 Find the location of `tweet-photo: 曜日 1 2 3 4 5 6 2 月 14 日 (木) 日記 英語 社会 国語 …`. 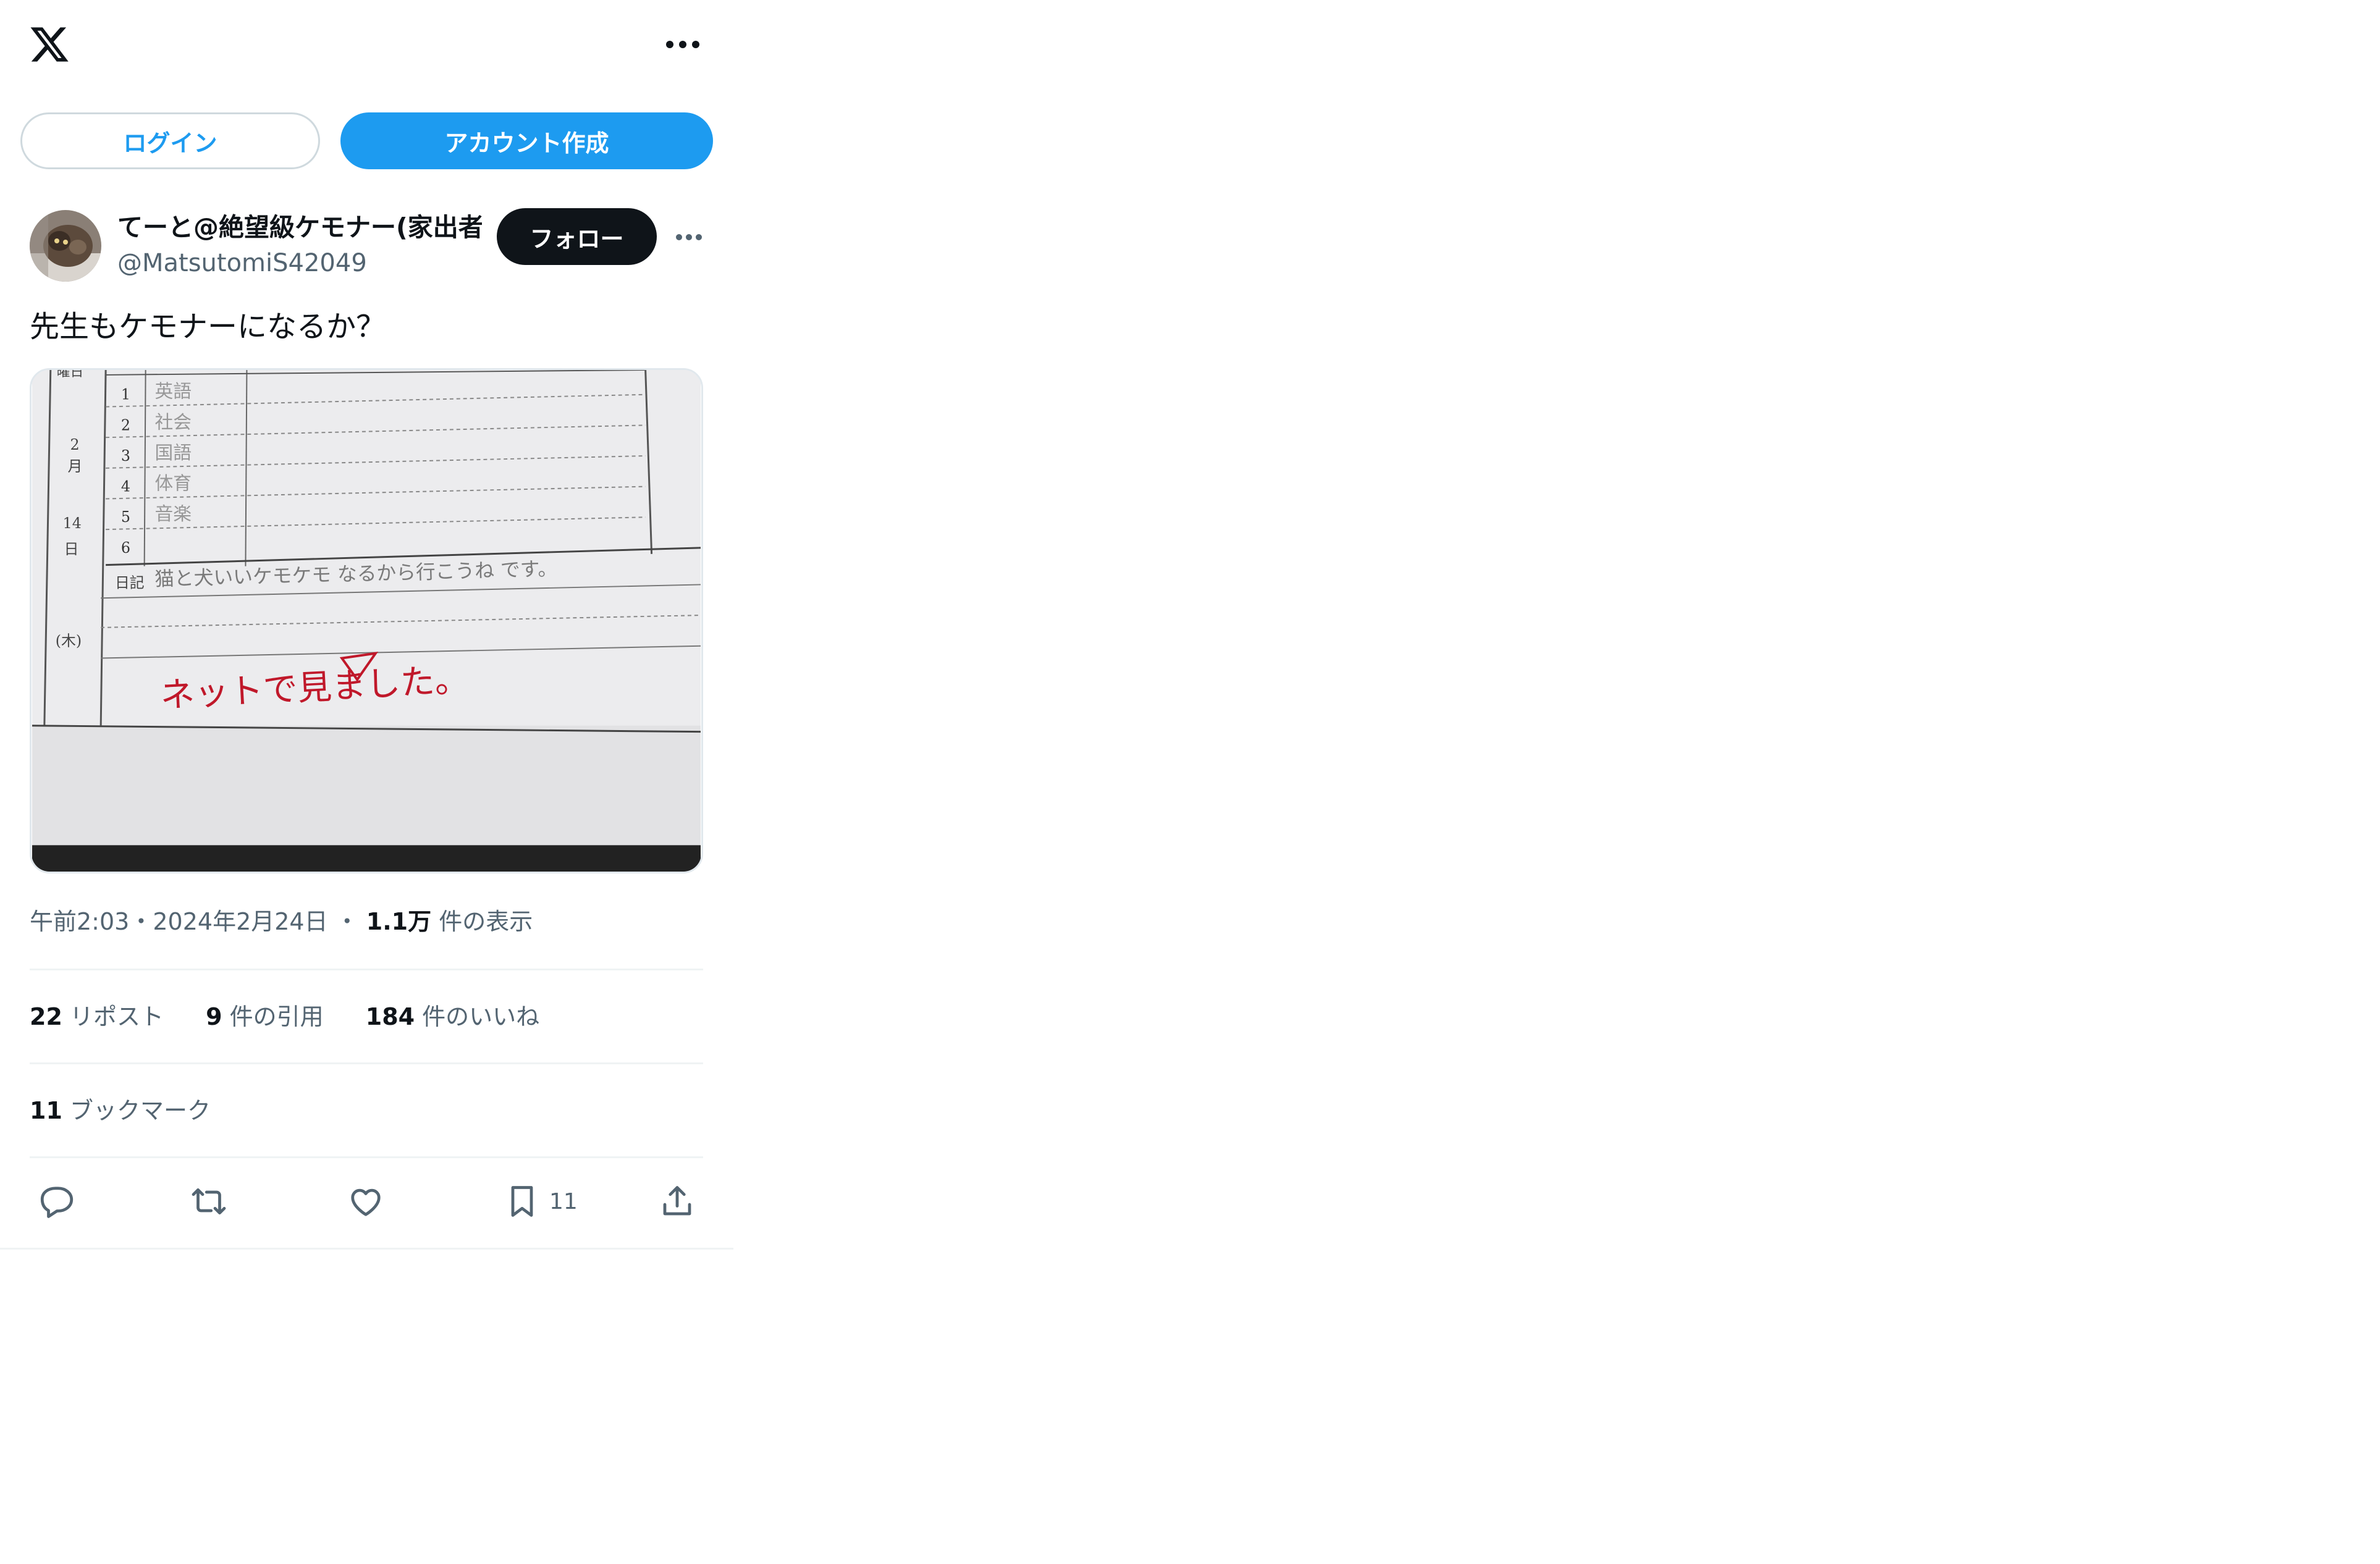

tweet-photo: 曜日 1 2 3 4 5 6 2 月 14 日 (木) 日記 英語 社会 国語 … is located at coordinates (367, 620).